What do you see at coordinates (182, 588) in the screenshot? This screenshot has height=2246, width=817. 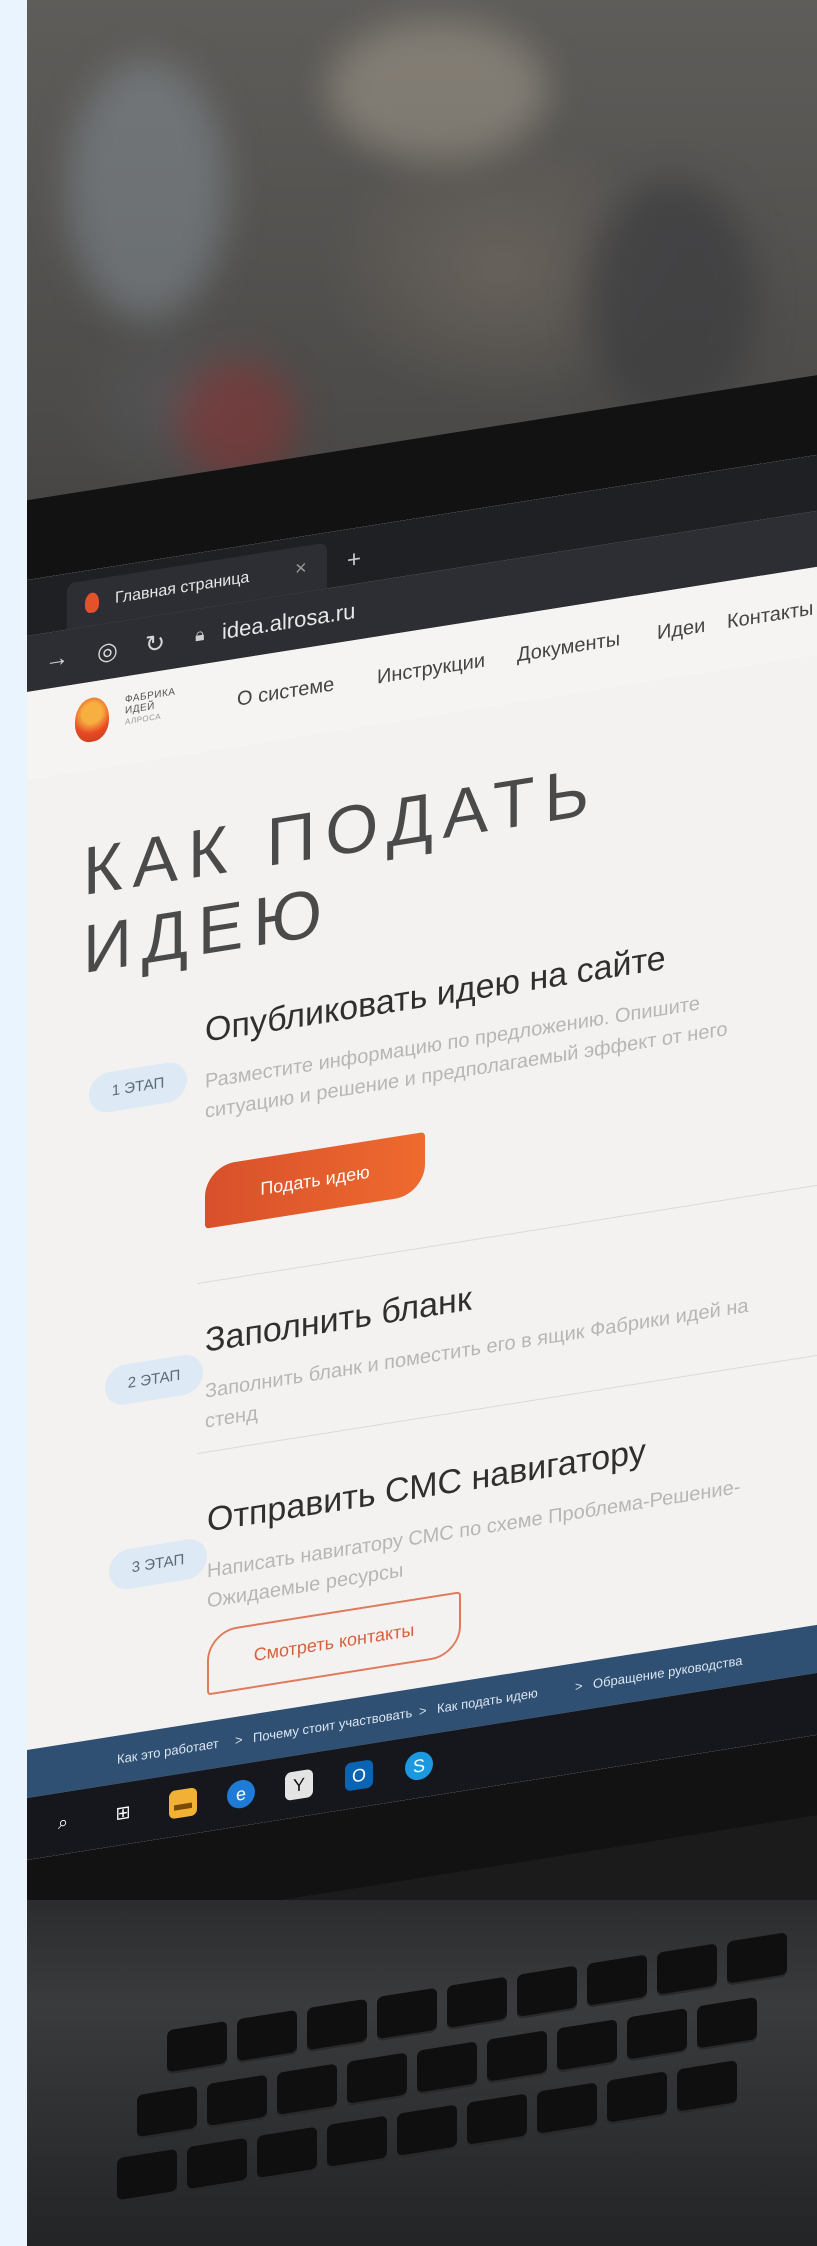 I see `tab-title: Главная страница` at bounding box center [182, 588].